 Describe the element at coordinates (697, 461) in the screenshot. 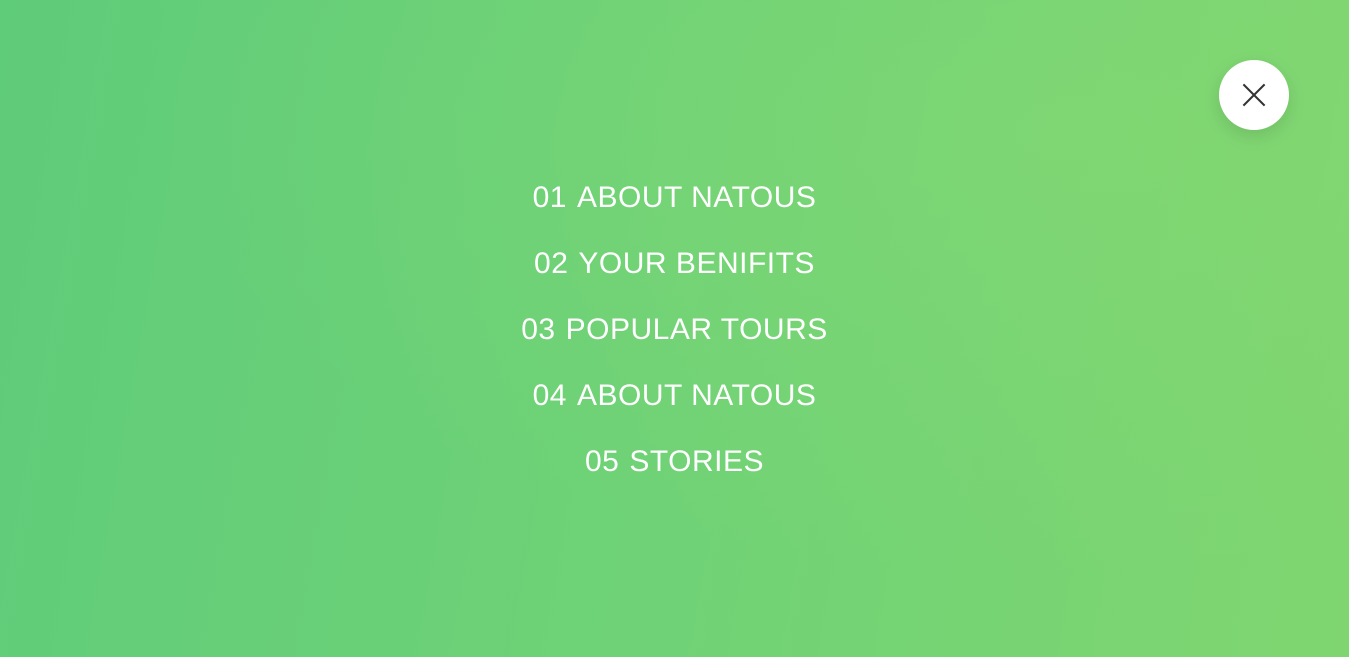

I see `nav-item-label: STORIES` at that location.